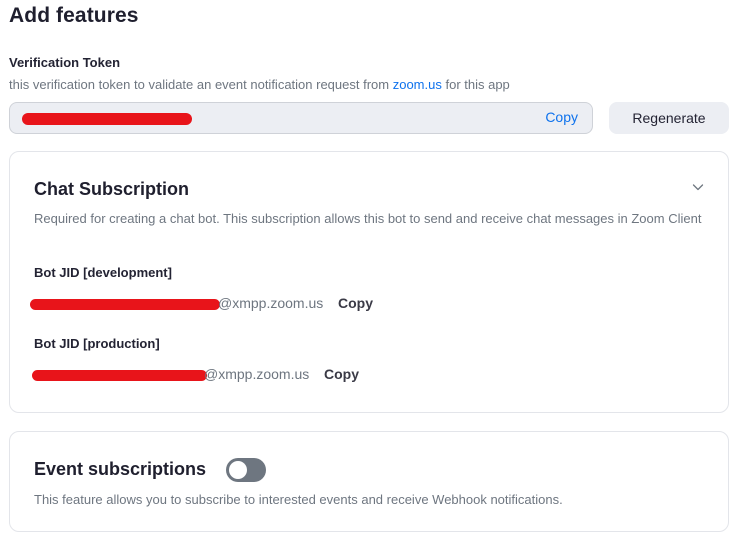  Describe the element at coordinates (475, 84) in the screenshot. I see `description-text-suffix: for this app` at that location.